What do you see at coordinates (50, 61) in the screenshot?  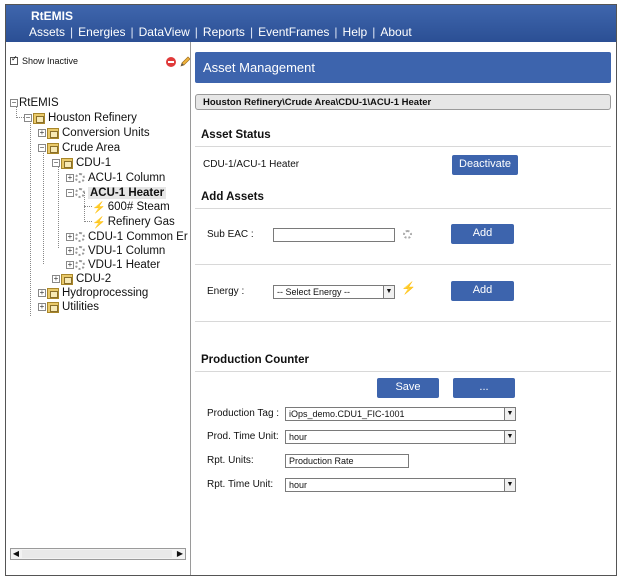 I see `show-inactive-label: Show Inactive` at bounding box center [50, 61].